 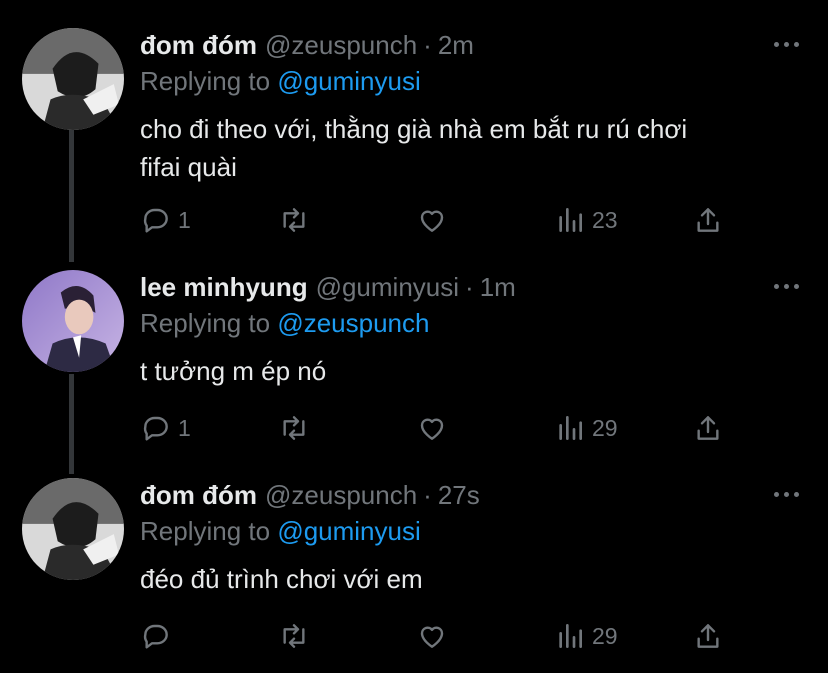 I want to click on tweet-text-line: fifai quài, so click(x=188, y=167).